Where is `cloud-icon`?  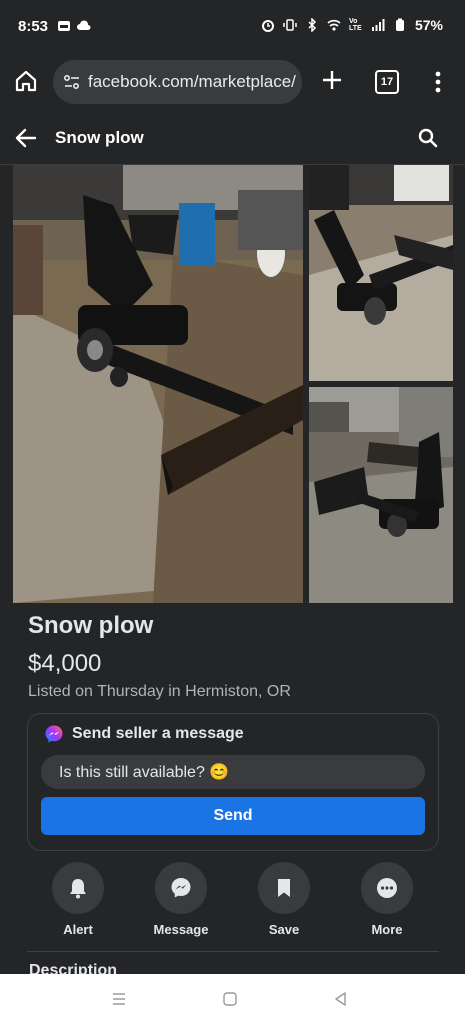 cloud-icon is located at coordinates (84, 25).